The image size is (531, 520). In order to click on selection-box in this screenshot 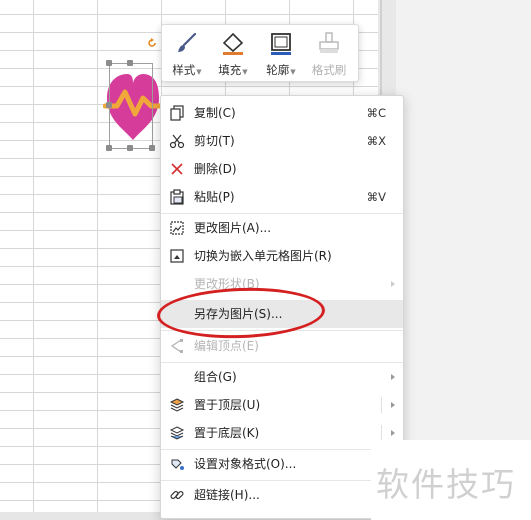, I will do `click(131, 106)`.